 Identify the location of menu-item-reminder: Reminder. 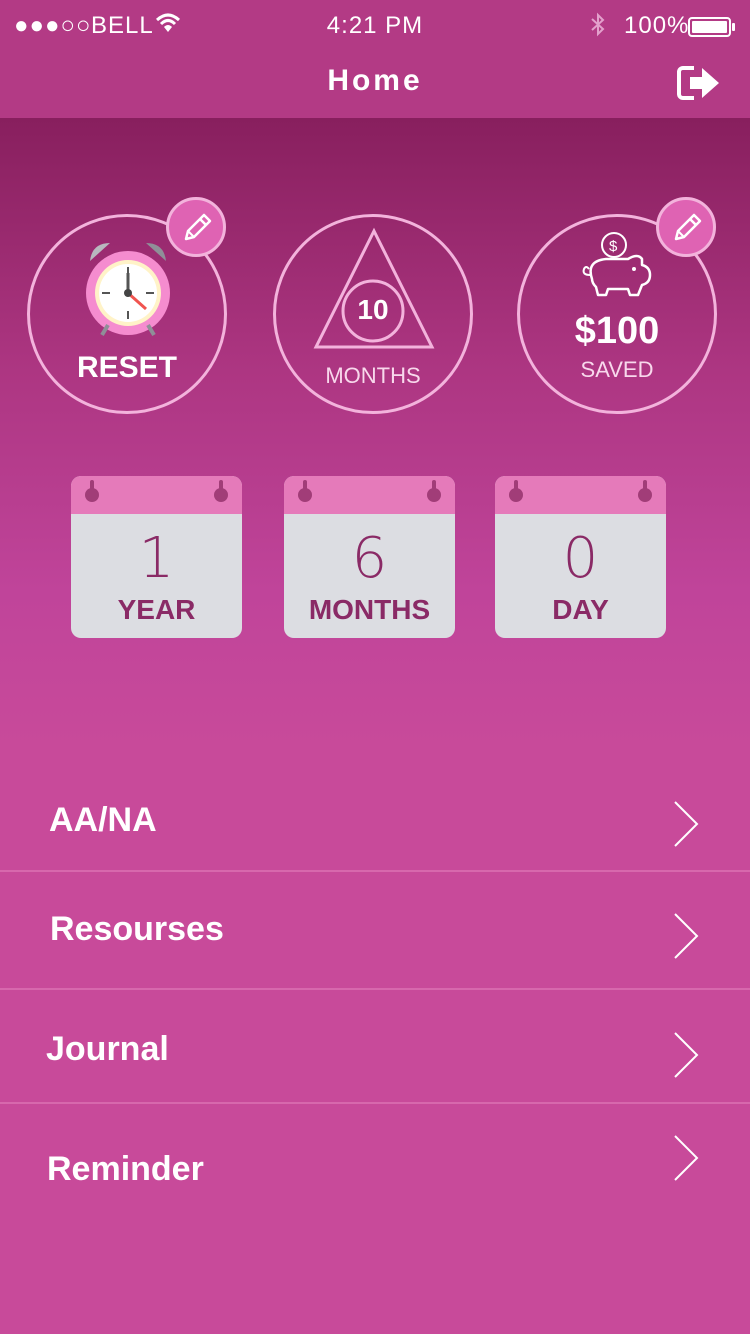
(375, 1169).